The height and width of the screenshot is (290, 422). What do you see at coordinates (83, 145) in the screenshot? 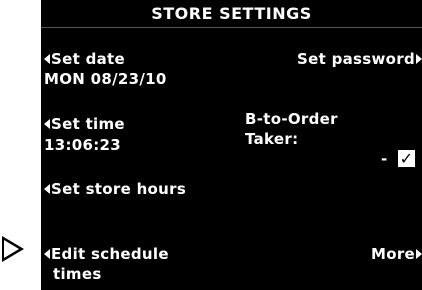
I see `time-value: 13:06:23` at bounding box center [83, 145].